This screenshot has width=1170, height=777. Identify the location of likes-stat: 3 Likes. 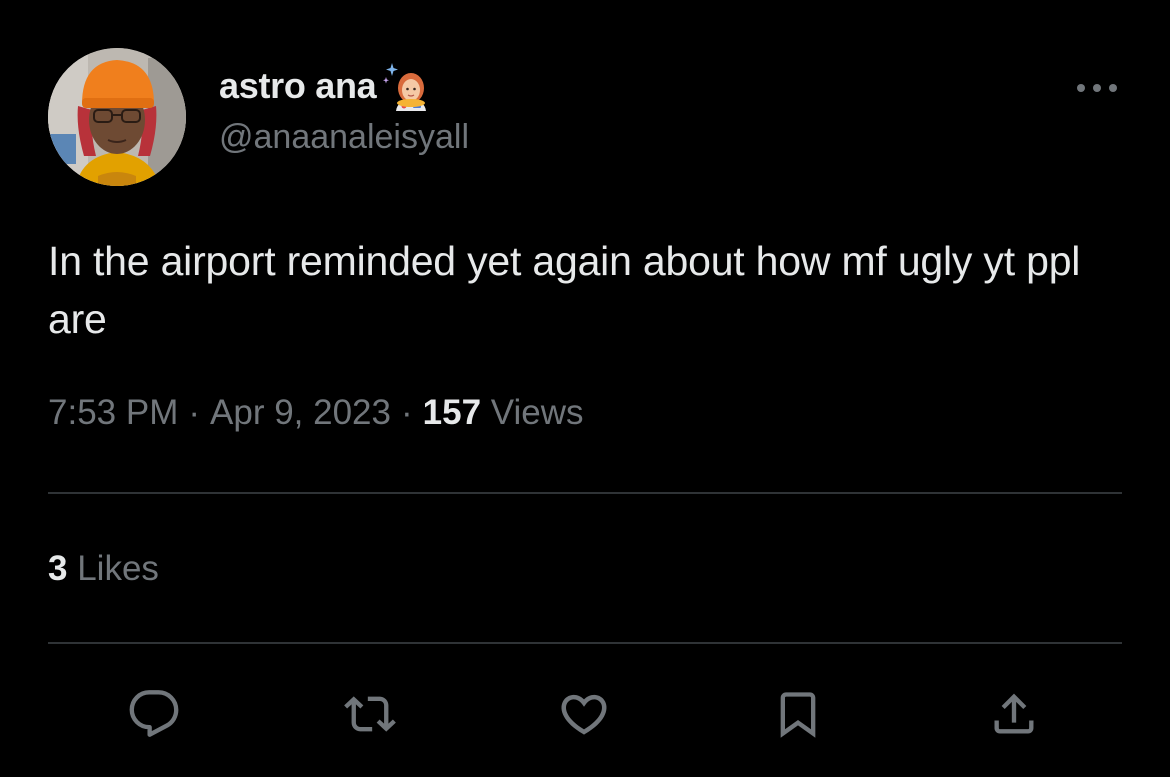
(103, 569).